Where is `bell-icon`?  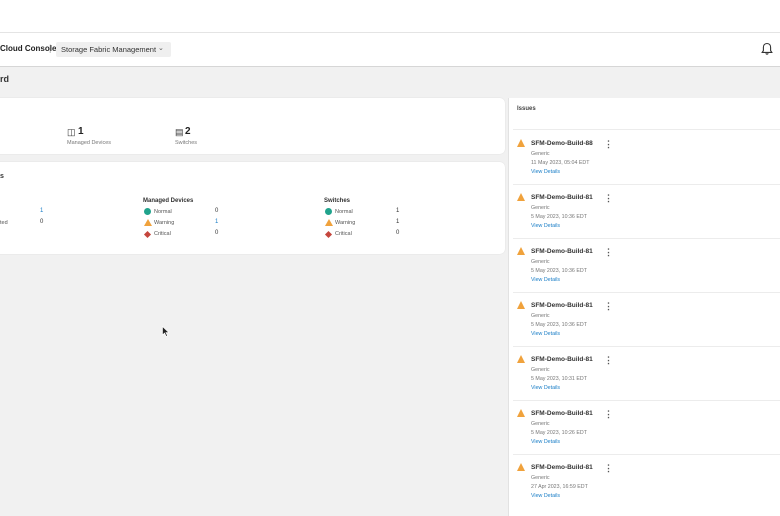
bell-icon is located at coordinates (767, 49).